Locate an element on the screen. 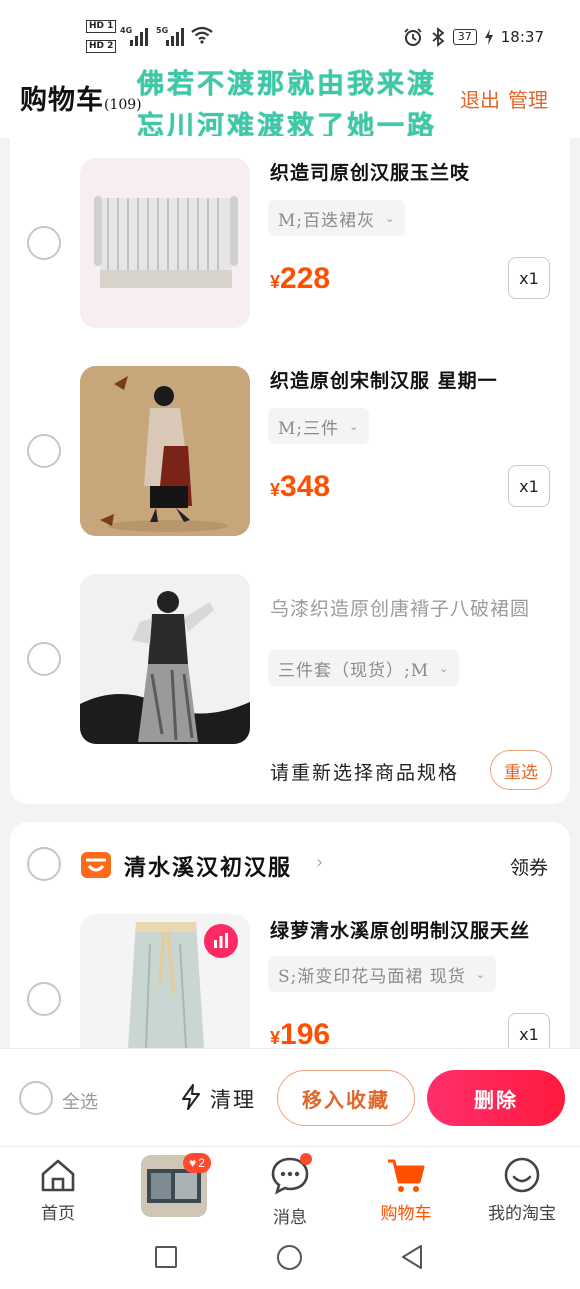 This screenshot has width=580, height=1289. home-icon is located at coordinates (58, 1175).